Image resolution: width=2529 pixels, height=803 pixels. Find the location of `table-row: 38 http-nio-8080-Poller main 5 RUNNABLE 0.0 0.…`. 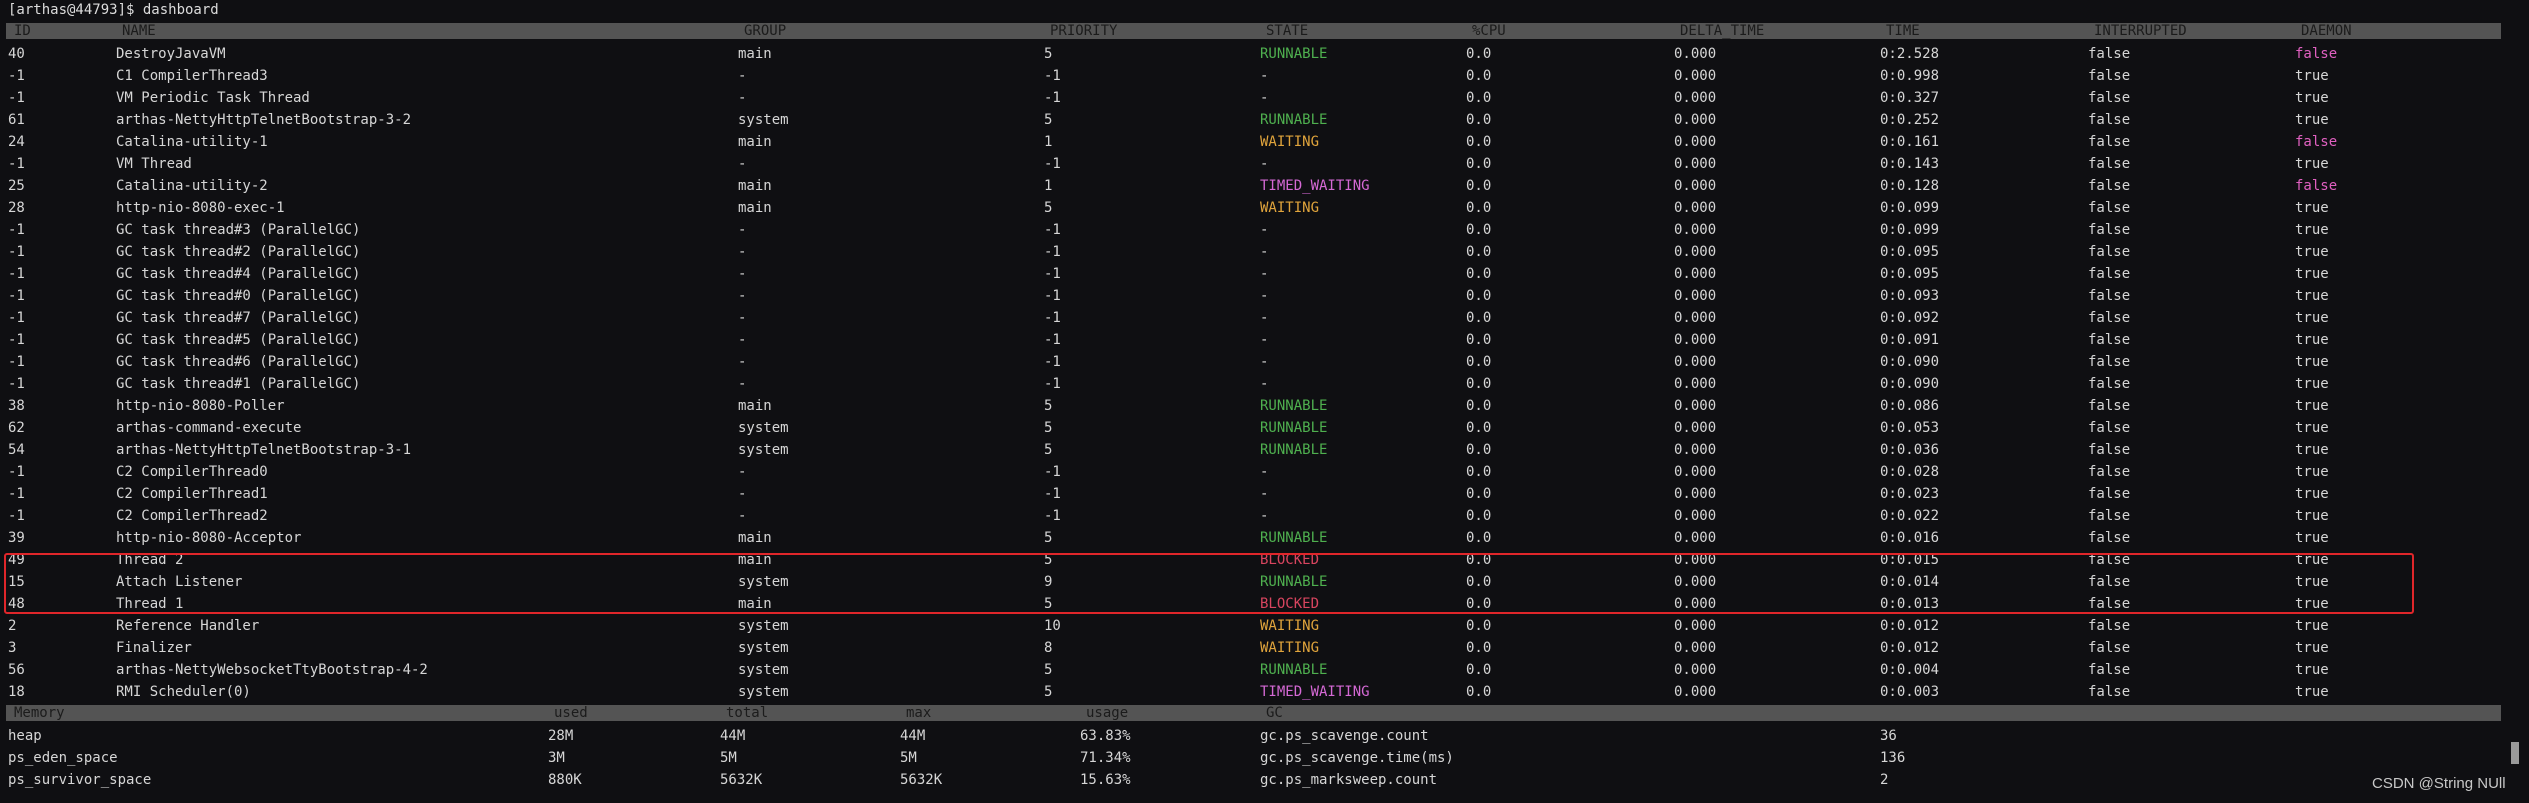

table-row: 38 http-nio-8080-Poller main 5 RUNNABLE 0.0 0.… is located at coordinates (1255, 406).